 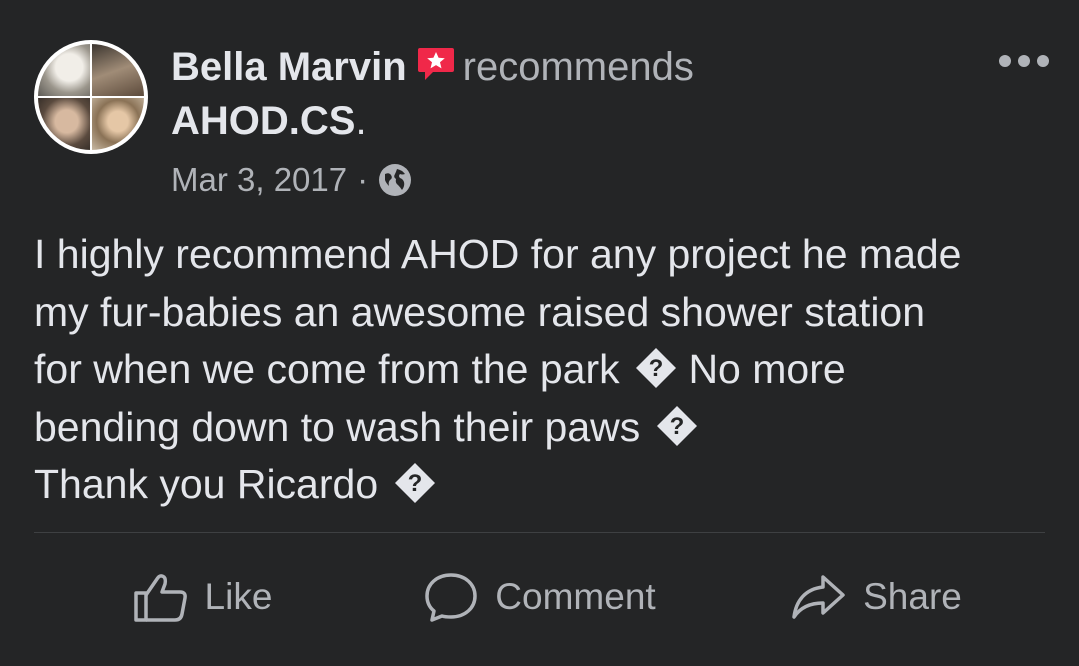 I want to click on body-line-with-glyph: bending down to wash their paws ?, so click(x=549, y=428).